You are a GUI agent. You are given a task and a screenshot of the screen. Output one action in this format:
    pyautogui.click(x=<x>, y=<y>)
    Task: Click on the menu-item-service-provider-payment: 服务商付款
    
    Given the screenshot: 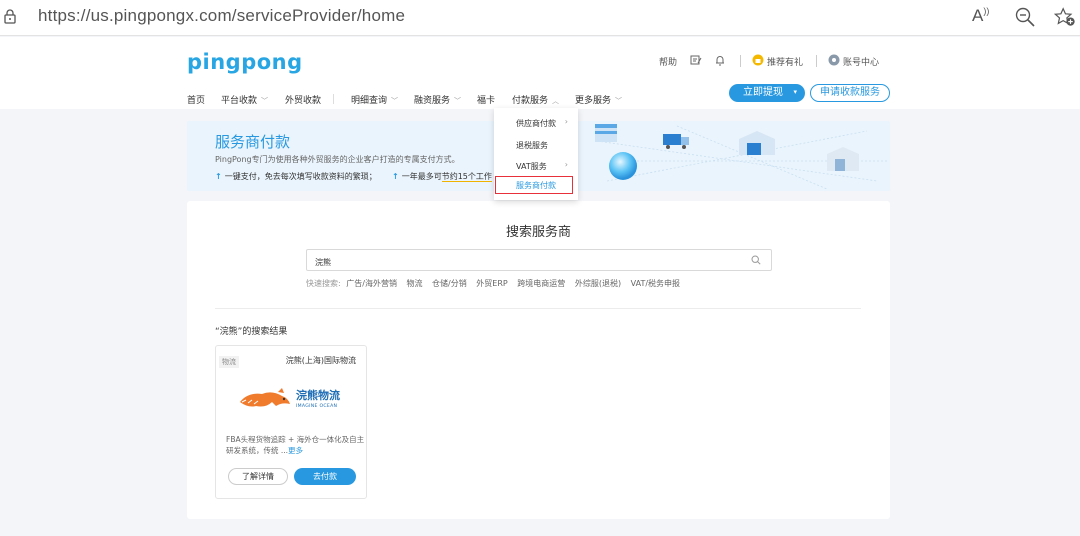 What is the action you would take?
    pyautogui.click(x=534, y=185)
    